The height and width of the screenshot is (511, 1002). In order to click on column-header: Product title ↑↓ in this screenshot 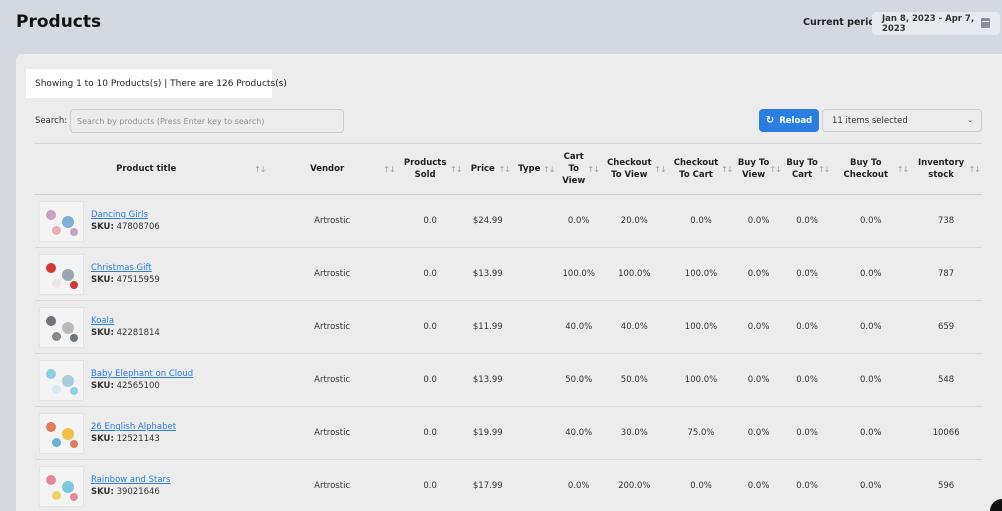, I will do `click(151, 169)`.